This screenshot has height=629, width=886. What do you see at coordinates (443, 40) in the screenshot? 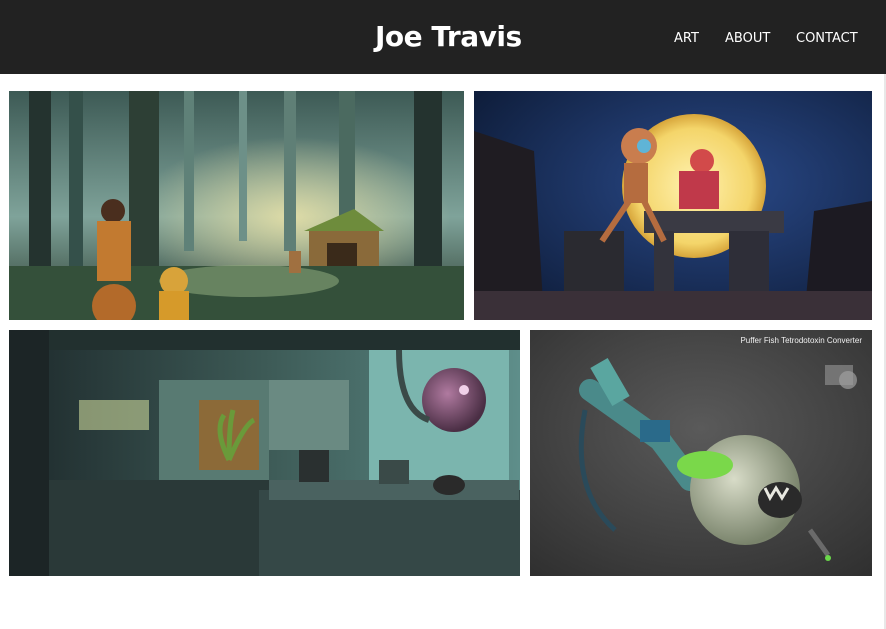
I see `main-nav: ART ABOUT CONTACT` at bounding box center [443, 40].